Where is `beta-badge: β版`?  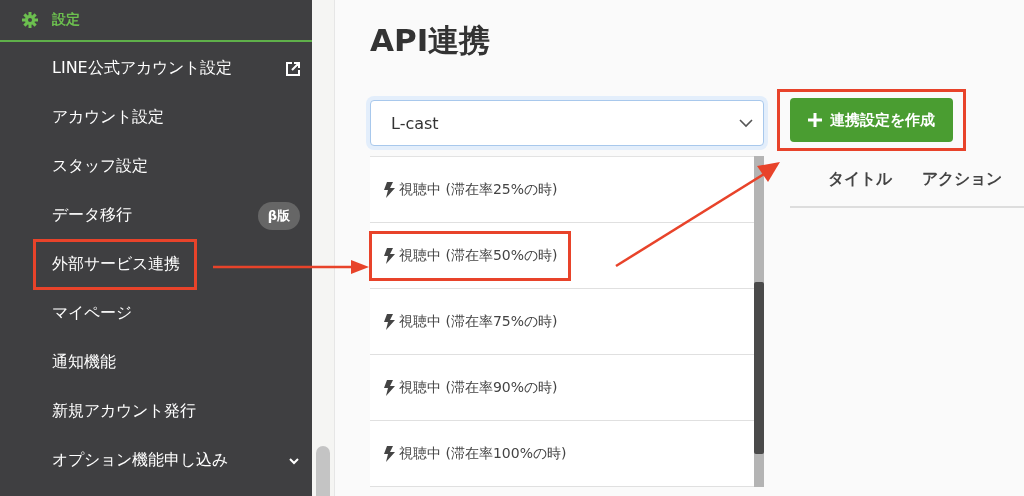 beta-badge: β版 is located at coordinates (278, 215).